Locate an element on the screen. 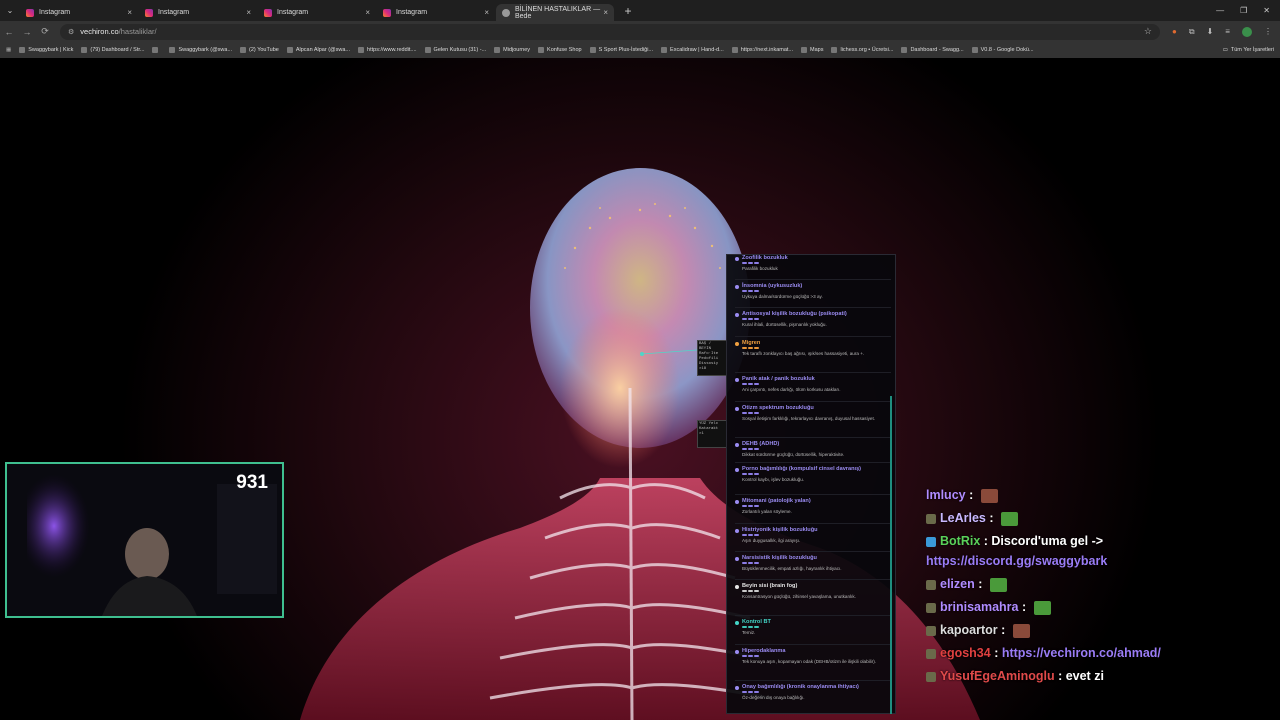  bookmark-item: (2) YouTube is located at coordinates (259, 50).